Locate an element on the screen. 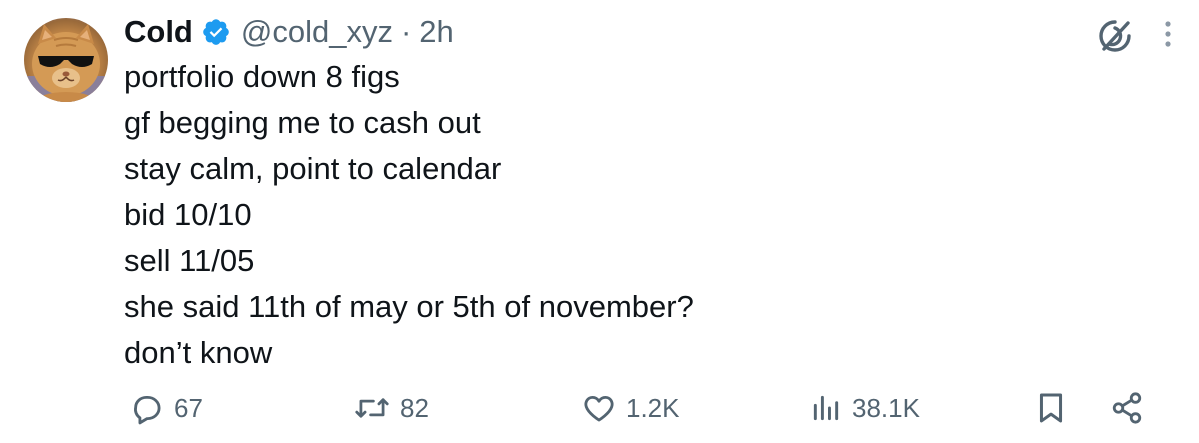  post-text-line: she said 11th of may or 5th of november? is located at coordinates (409, 306).